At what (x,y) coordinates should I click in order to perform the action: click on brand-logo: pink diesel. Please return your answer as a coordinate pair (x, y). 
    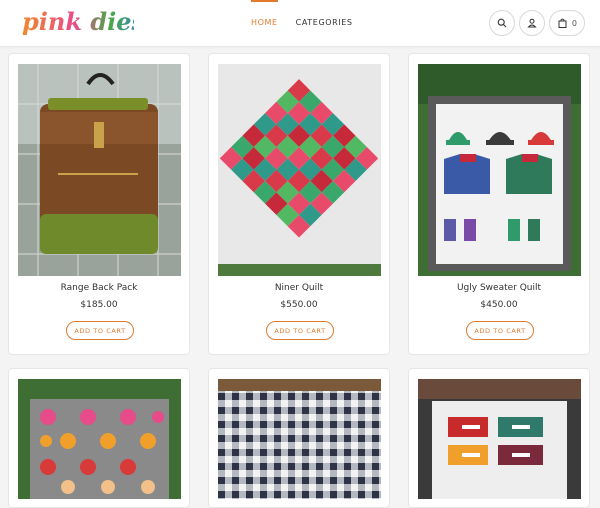
    Looking at the image, I should click on (78, 22).